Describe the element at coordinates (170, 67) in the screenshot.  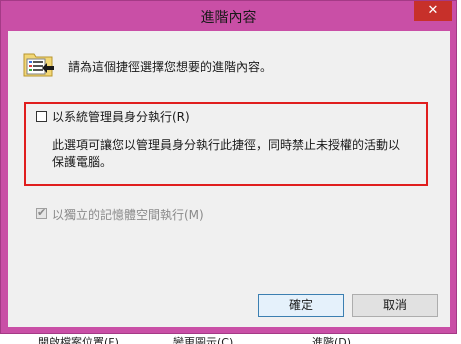
I see `intro-text: 請為這個捷徑選擇您想要的進階內容。` at that location.